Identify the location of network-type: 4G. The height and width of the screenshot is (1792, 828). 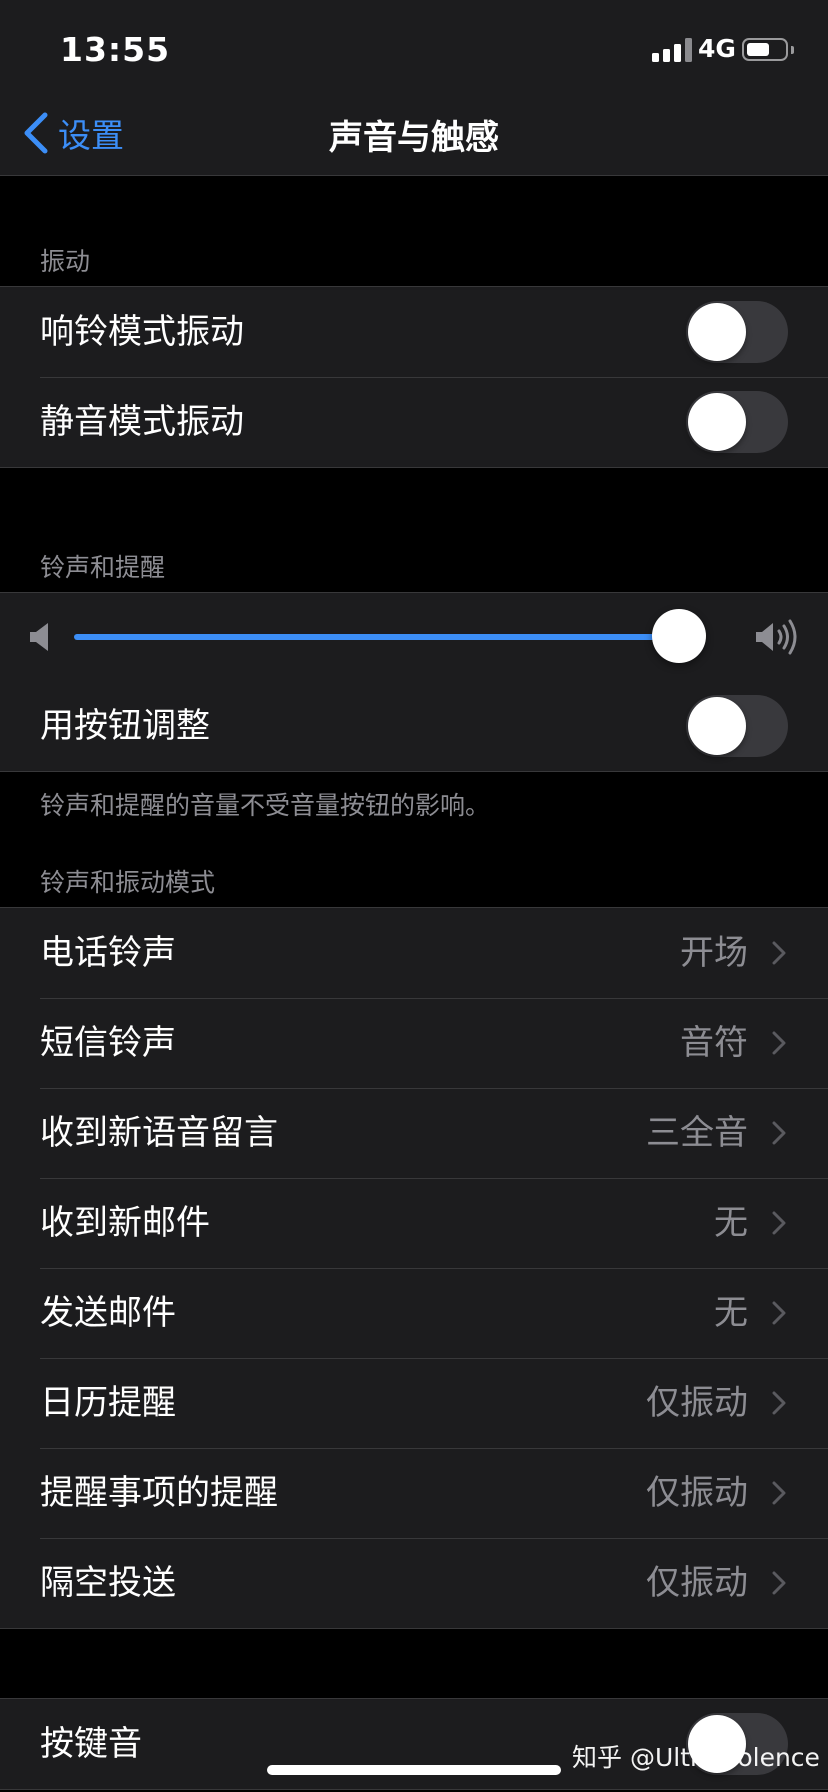
(717, 48).